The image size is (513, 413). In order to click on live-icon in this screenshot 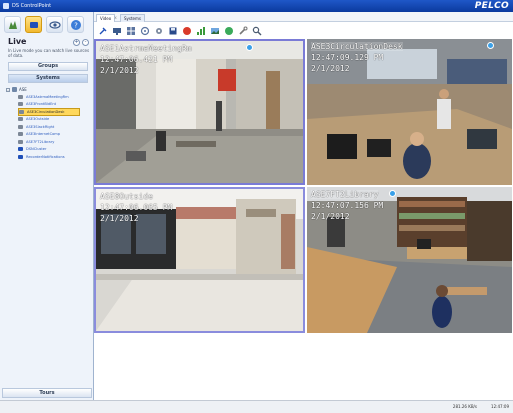, I will do `click(33, 24)`.